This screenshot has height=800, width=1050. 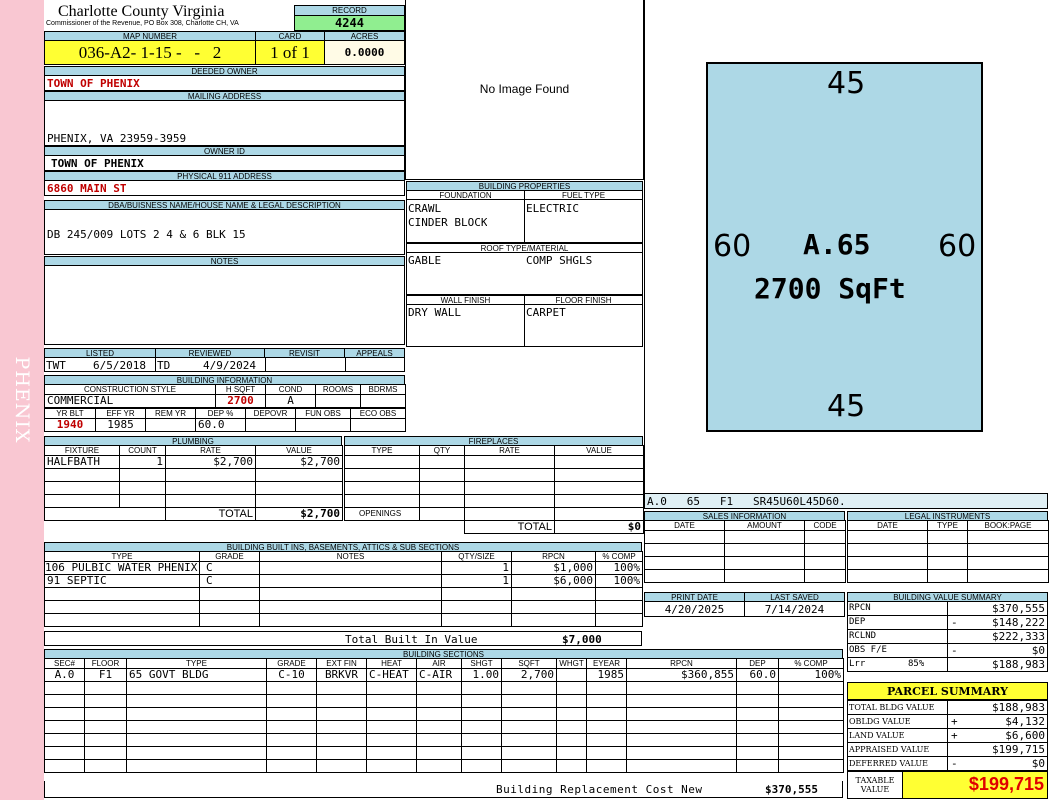 I want to click on fuel-type: ELECTRIC, so click(x=552, y=208).